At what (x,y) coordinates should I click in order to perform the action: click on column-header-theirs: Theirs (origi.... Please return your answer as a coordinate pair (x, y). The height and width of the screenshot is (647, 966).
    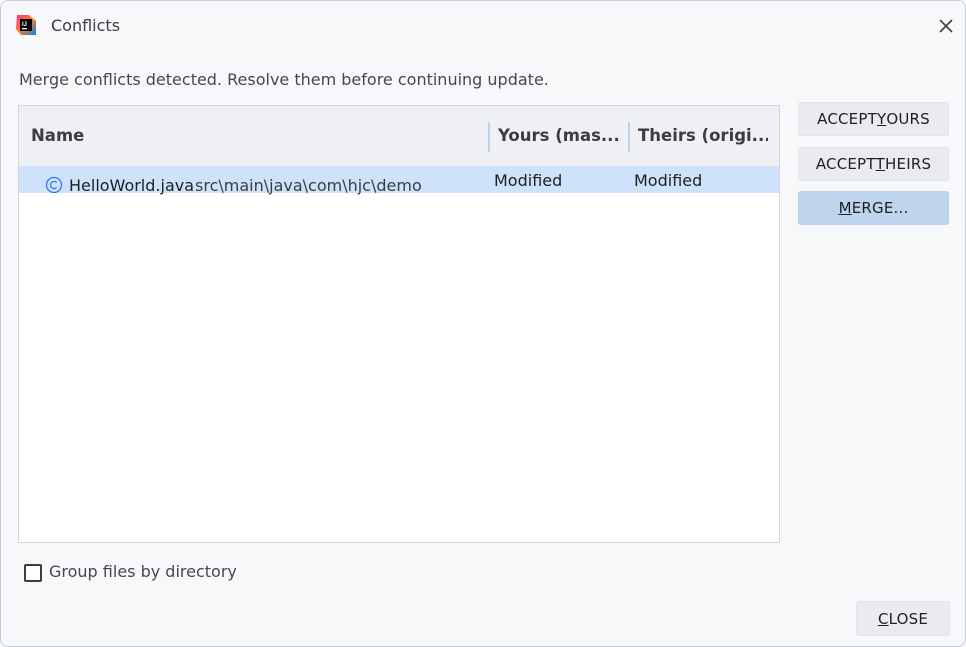
    Looking at the image, I should click on (703, 135).